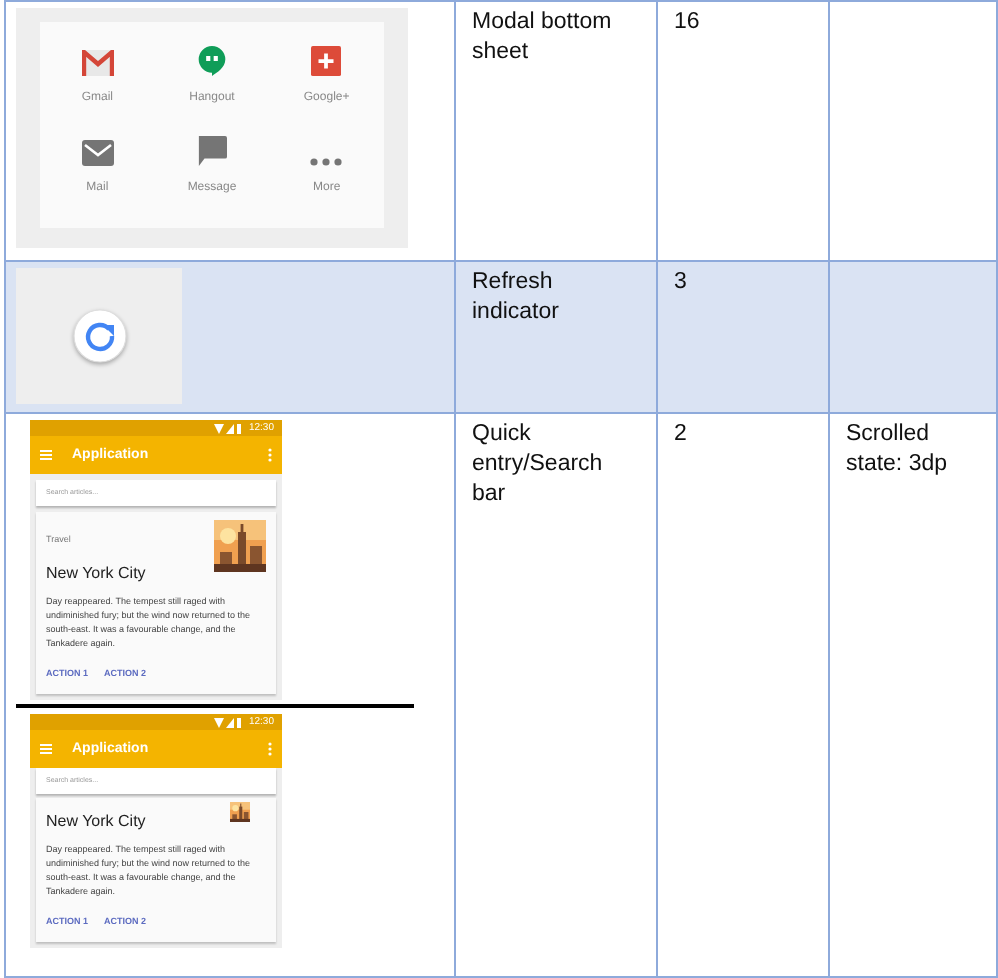  Describe the element at coordinates (897, 449) in the screenshot. I see `note-text: Scrolled state: 3dp` at that location.